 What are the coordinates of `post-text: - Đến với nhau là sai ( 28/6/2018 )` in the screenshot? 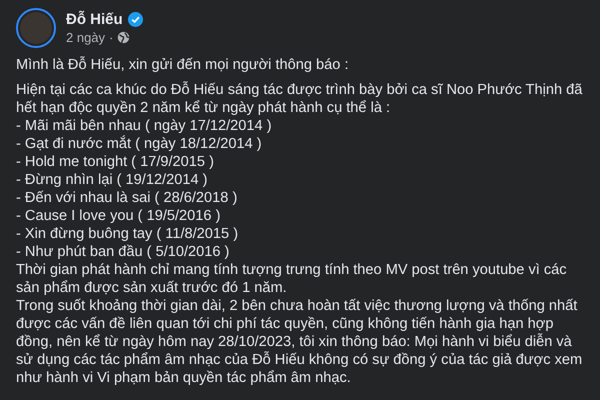 It's located at (127, 198).